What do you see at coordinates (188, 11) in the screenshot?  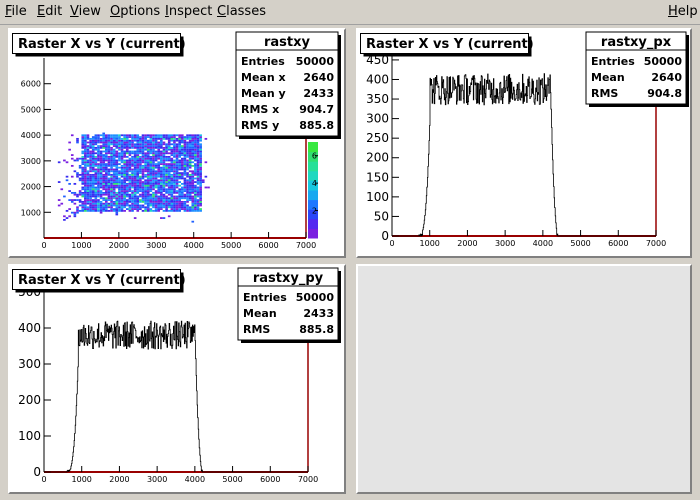 I see `menu-inspect: Inspect` at bounding box center [188, 11].